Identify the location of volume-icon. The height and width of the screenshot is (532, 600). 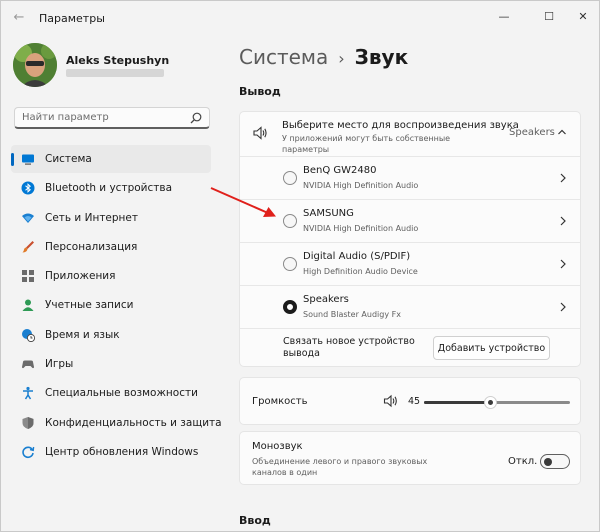
(391, 401).